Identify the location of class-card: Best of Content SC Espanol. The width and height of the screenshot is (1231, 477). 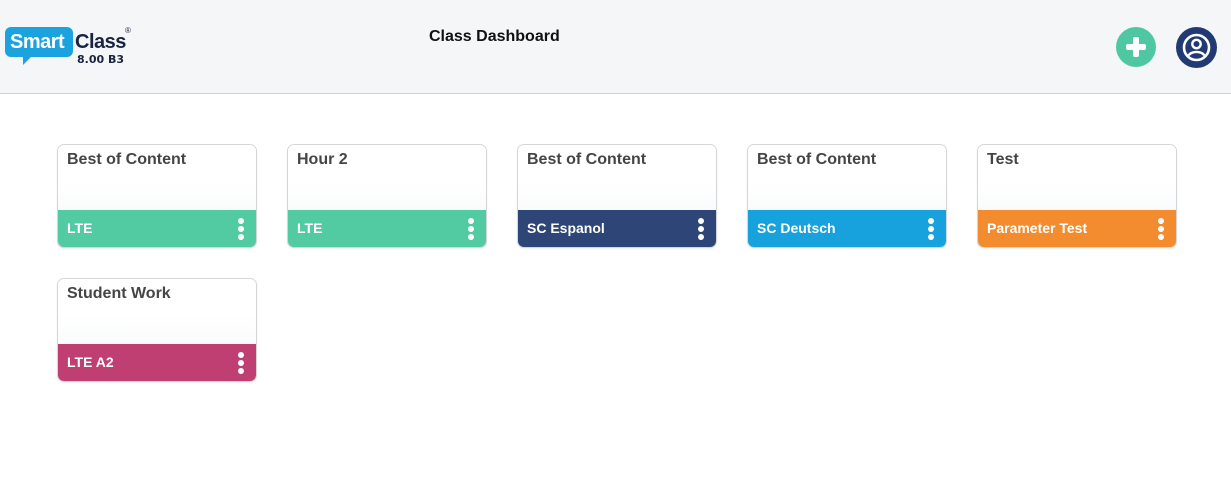
(617, 196).